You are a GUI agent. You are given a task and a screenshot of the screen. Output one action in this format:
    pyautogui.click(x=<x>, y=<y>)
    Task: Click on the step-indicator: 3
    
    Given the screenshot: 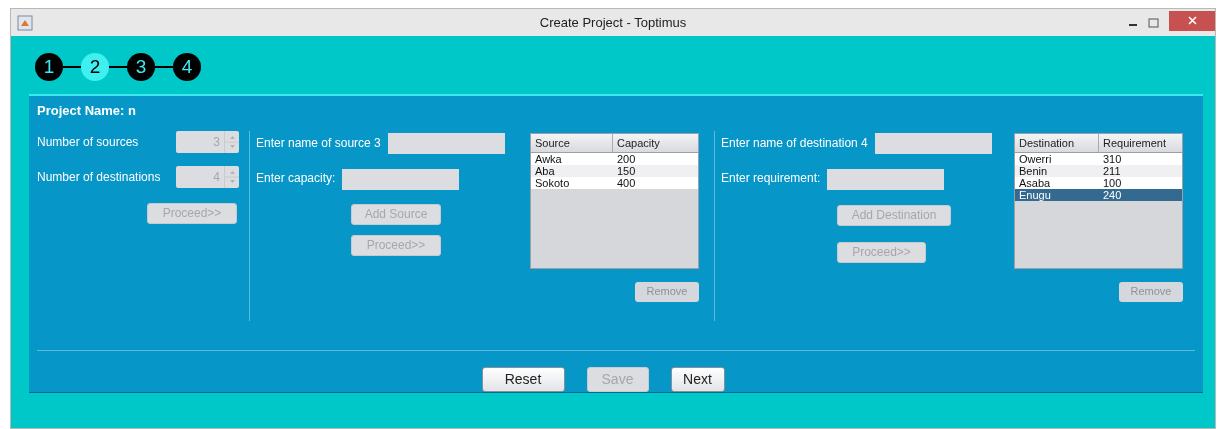 What is the action you would take?
    pyautogui.click(x=141, y=67)
    